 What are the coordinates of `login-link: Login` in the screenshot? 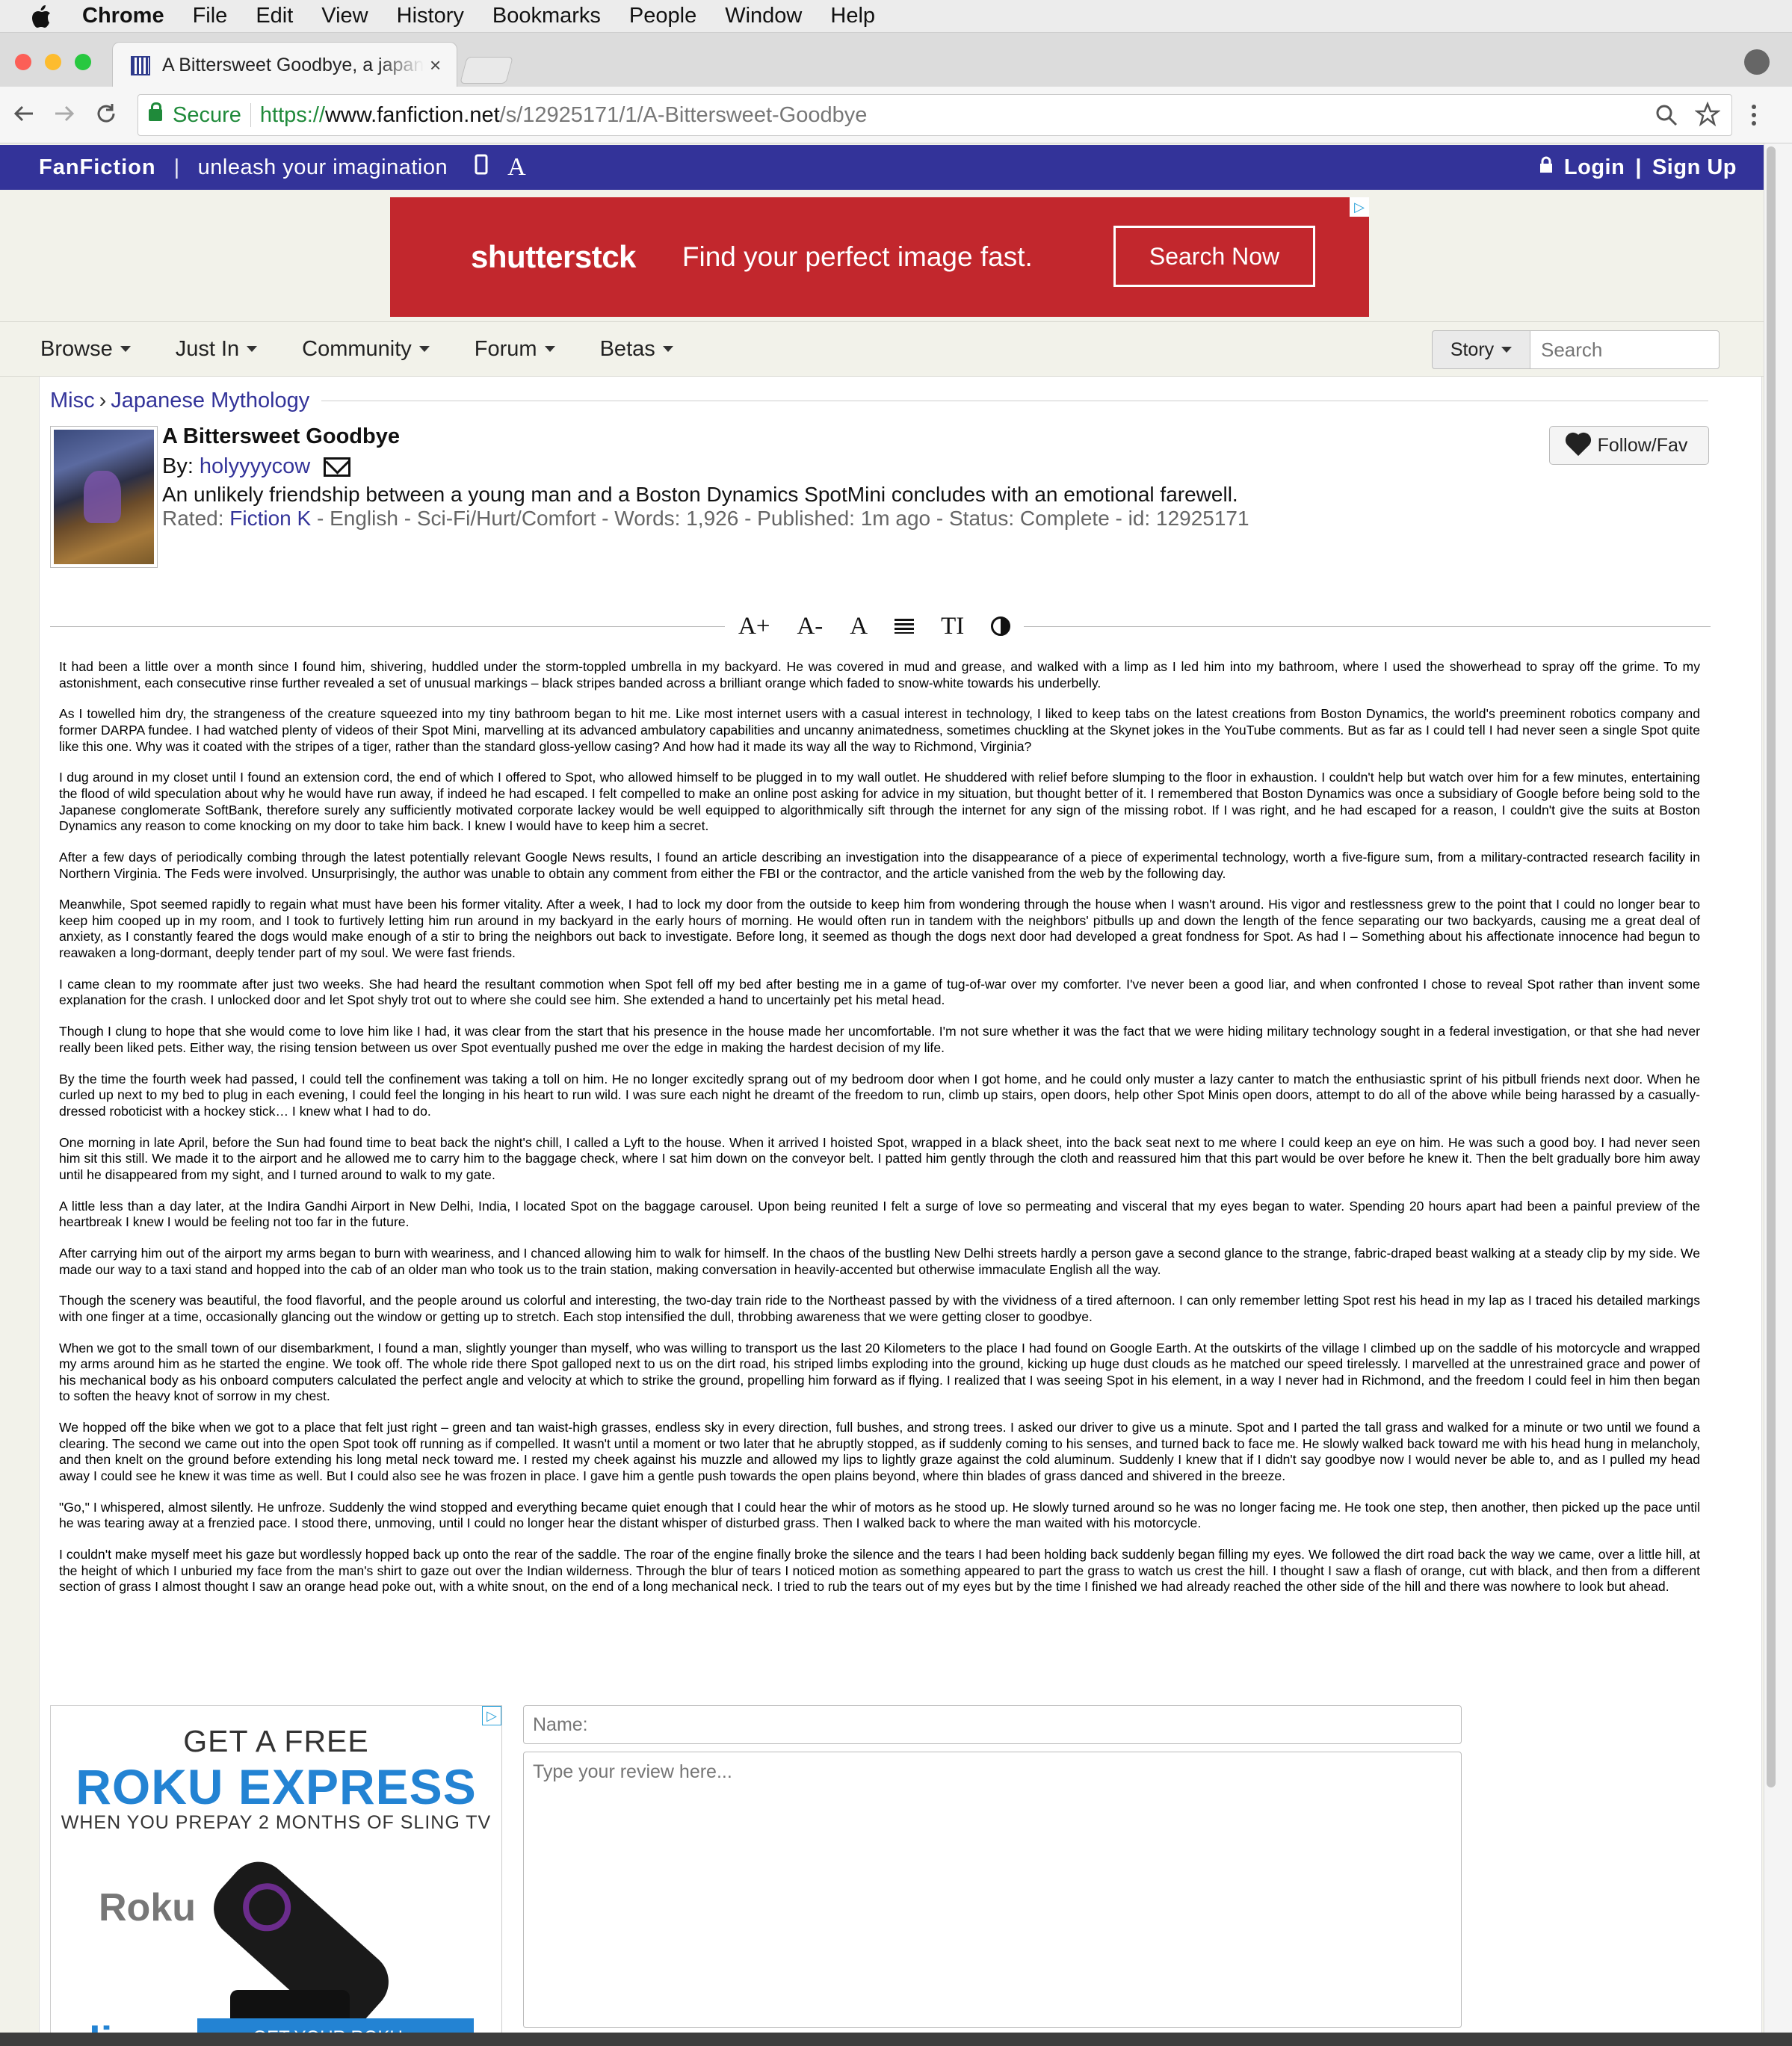 It's located at (1594, 167).